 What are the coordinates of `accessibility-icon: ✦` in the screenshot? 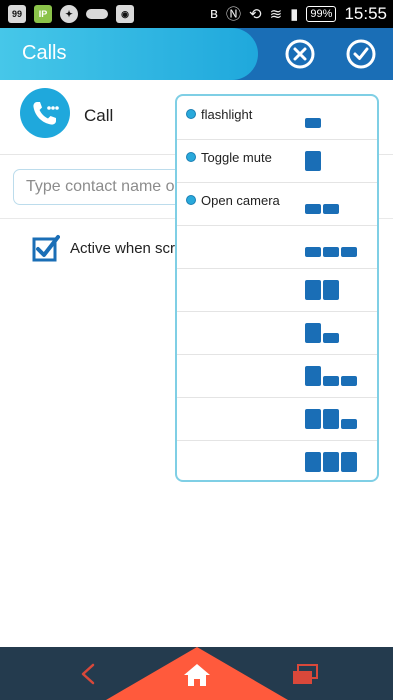 It's located at (69, 14).